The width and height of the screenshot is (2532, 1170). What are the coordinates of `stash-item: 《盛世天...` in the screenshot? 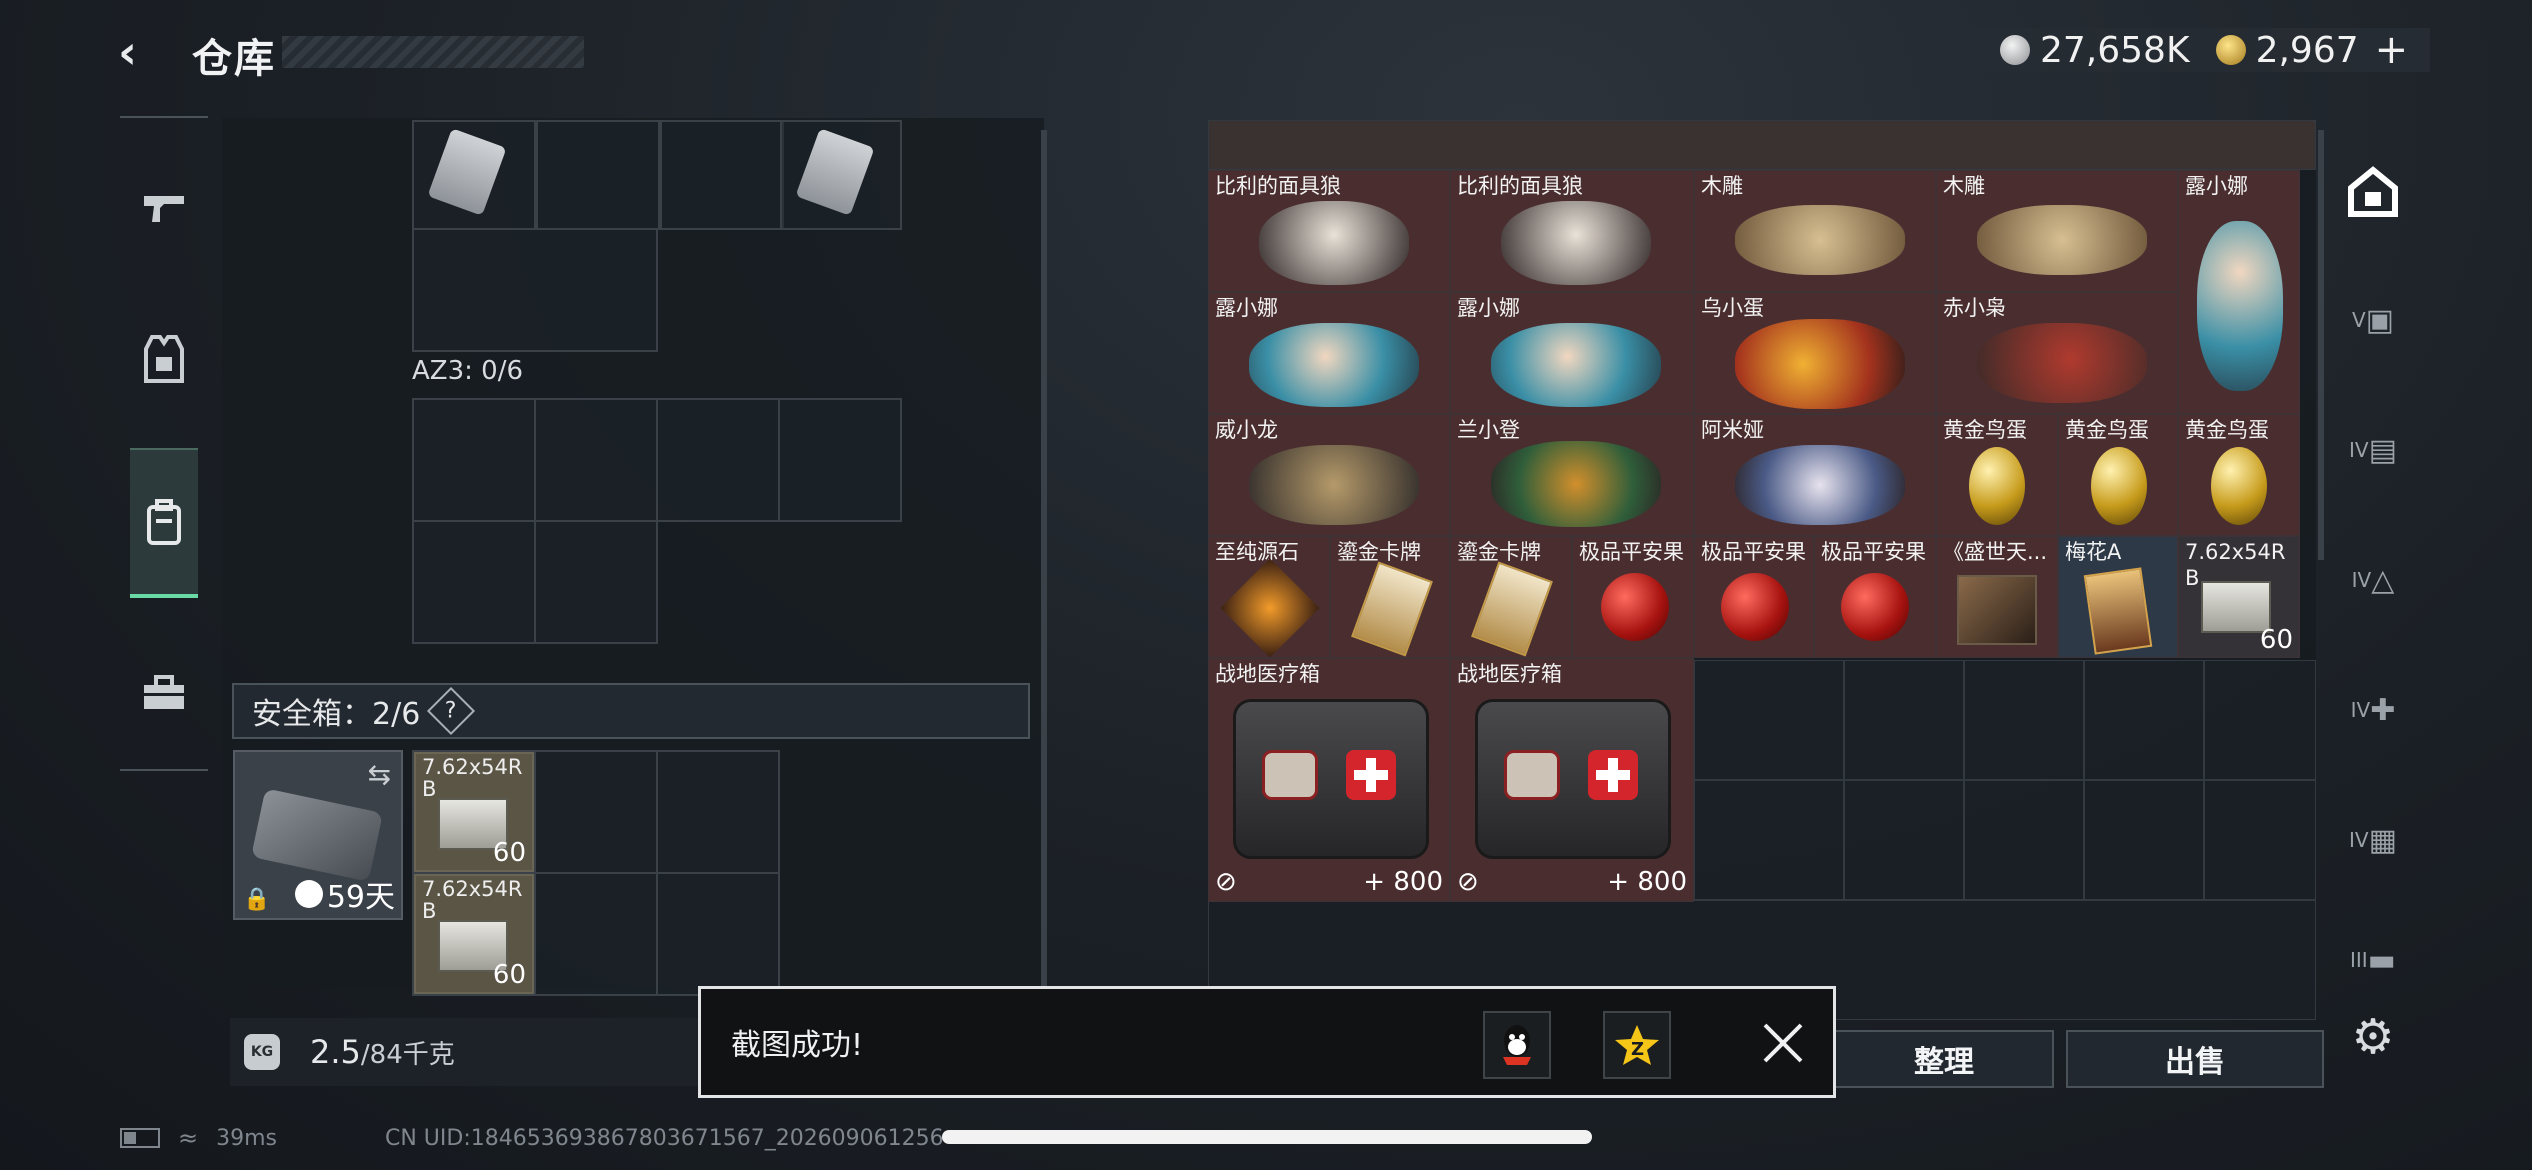 It's located at (1997, 597).